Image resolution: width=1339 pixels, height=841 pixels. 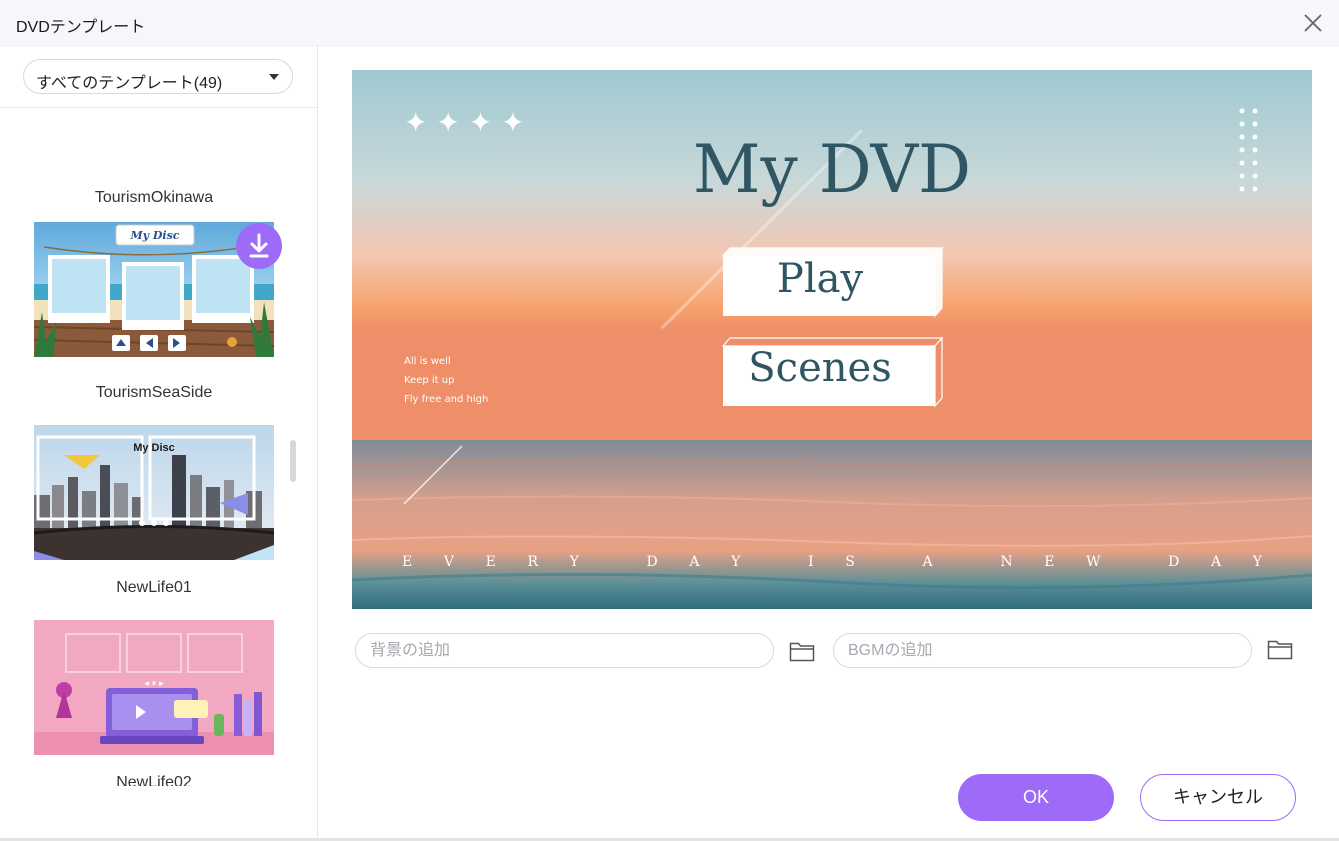 What do you see at coordinates (819, 368) in the screenshot?
I see `scenes-label: Scenes` at bounding box center [819, 368].